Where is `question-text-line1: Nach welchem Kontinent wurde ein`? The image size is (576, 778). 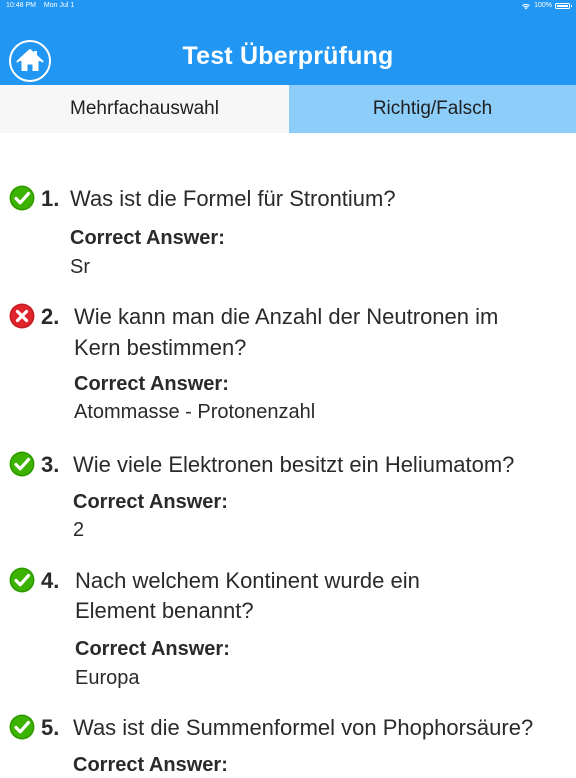
question-text-line1: Nach welchem Kontinent wurde ein is located at coordinates (247, 580).